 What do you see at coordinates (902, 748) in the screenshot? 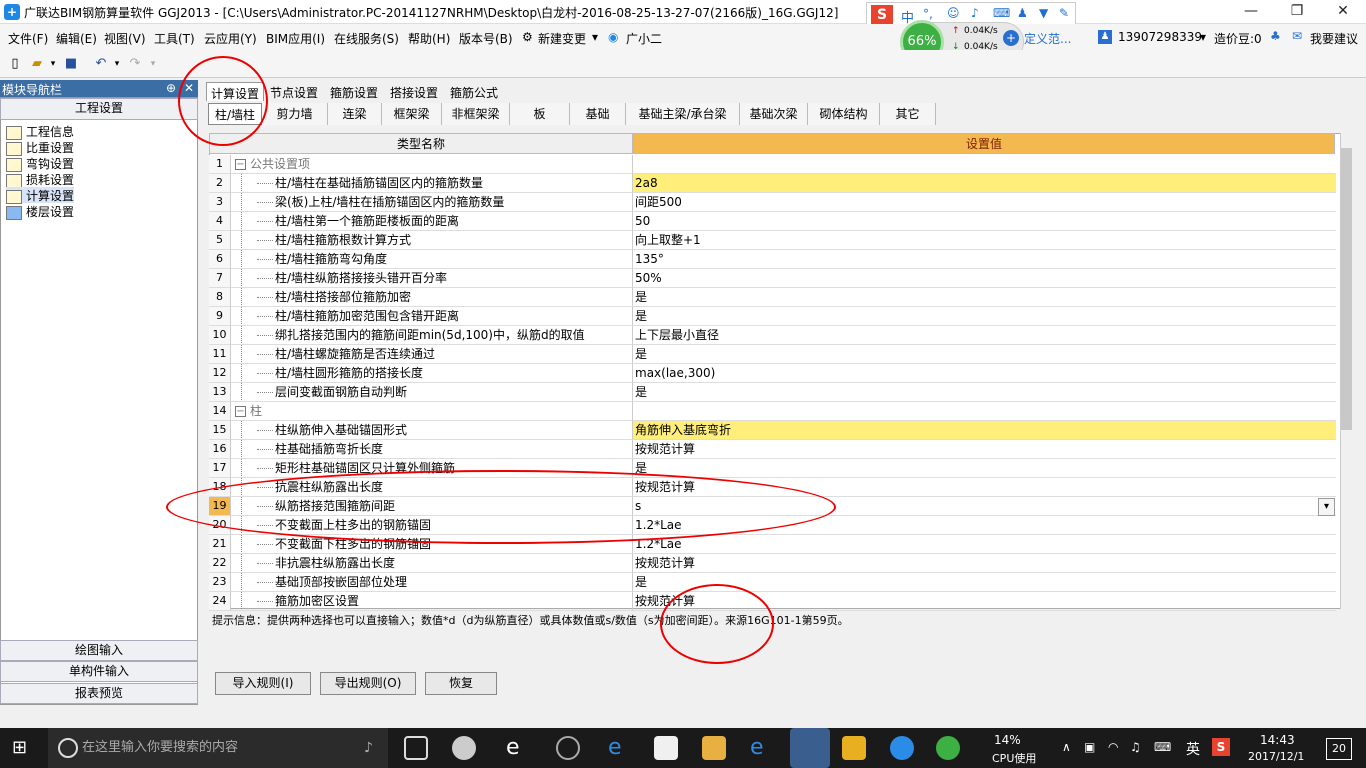
I see `g-app-icon` at bounding box center [902, 748].